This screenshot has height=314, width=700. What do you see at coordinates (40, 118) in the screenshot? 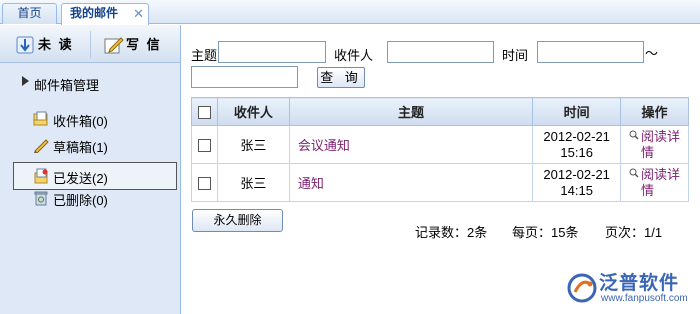
I see `inbox-icon` at bounding box center [40, 118].